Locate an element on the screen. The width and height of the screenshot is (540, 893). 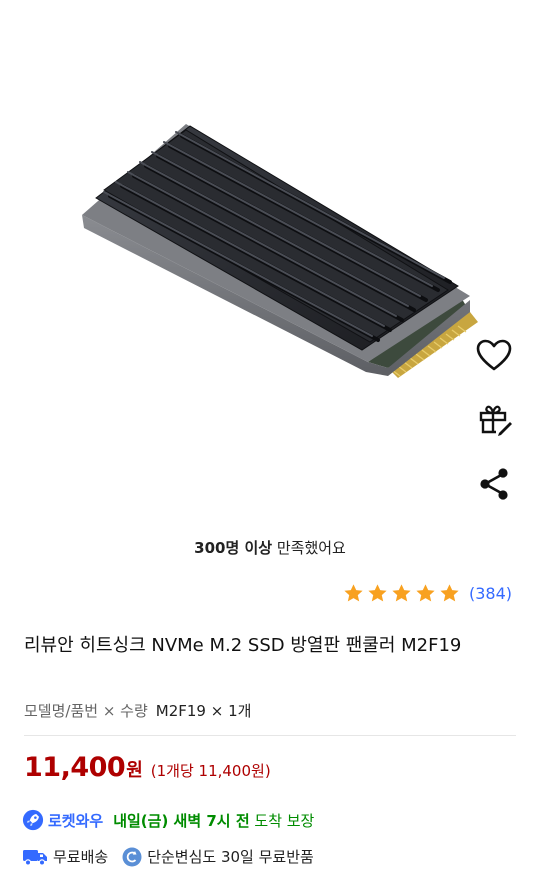
review-count-link: (384) is located at coordinates (490, 593).